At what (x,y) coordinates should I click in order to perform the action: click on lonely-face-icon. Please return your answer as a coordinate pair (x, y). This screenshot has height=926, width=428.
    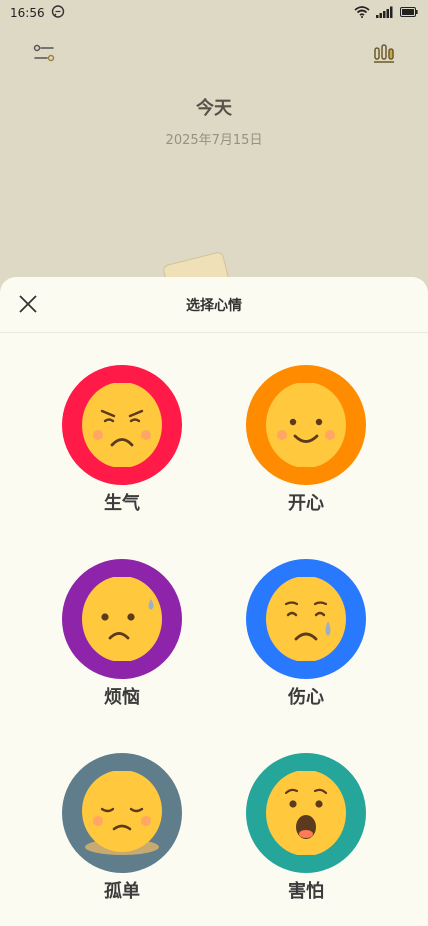
    Looking at the image, I should click on (122, 813).